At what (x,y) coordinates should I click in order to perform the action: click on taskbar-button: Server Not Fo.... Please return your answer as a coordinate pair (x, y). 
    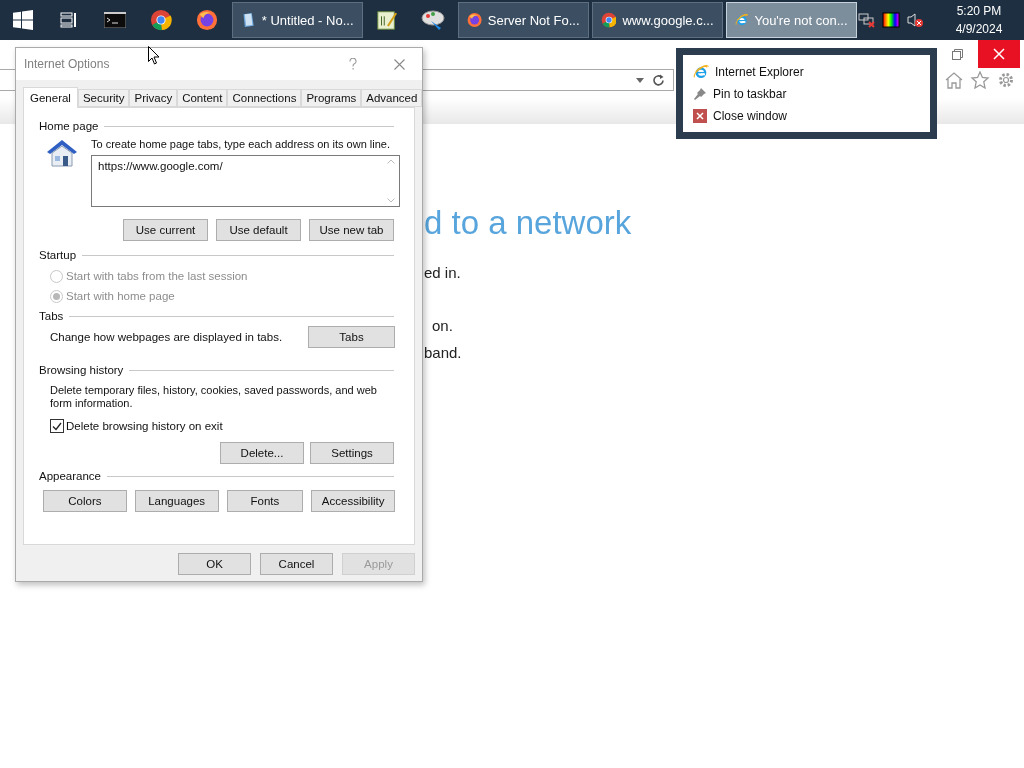
    Looking at the image, I should click on (523, 20).